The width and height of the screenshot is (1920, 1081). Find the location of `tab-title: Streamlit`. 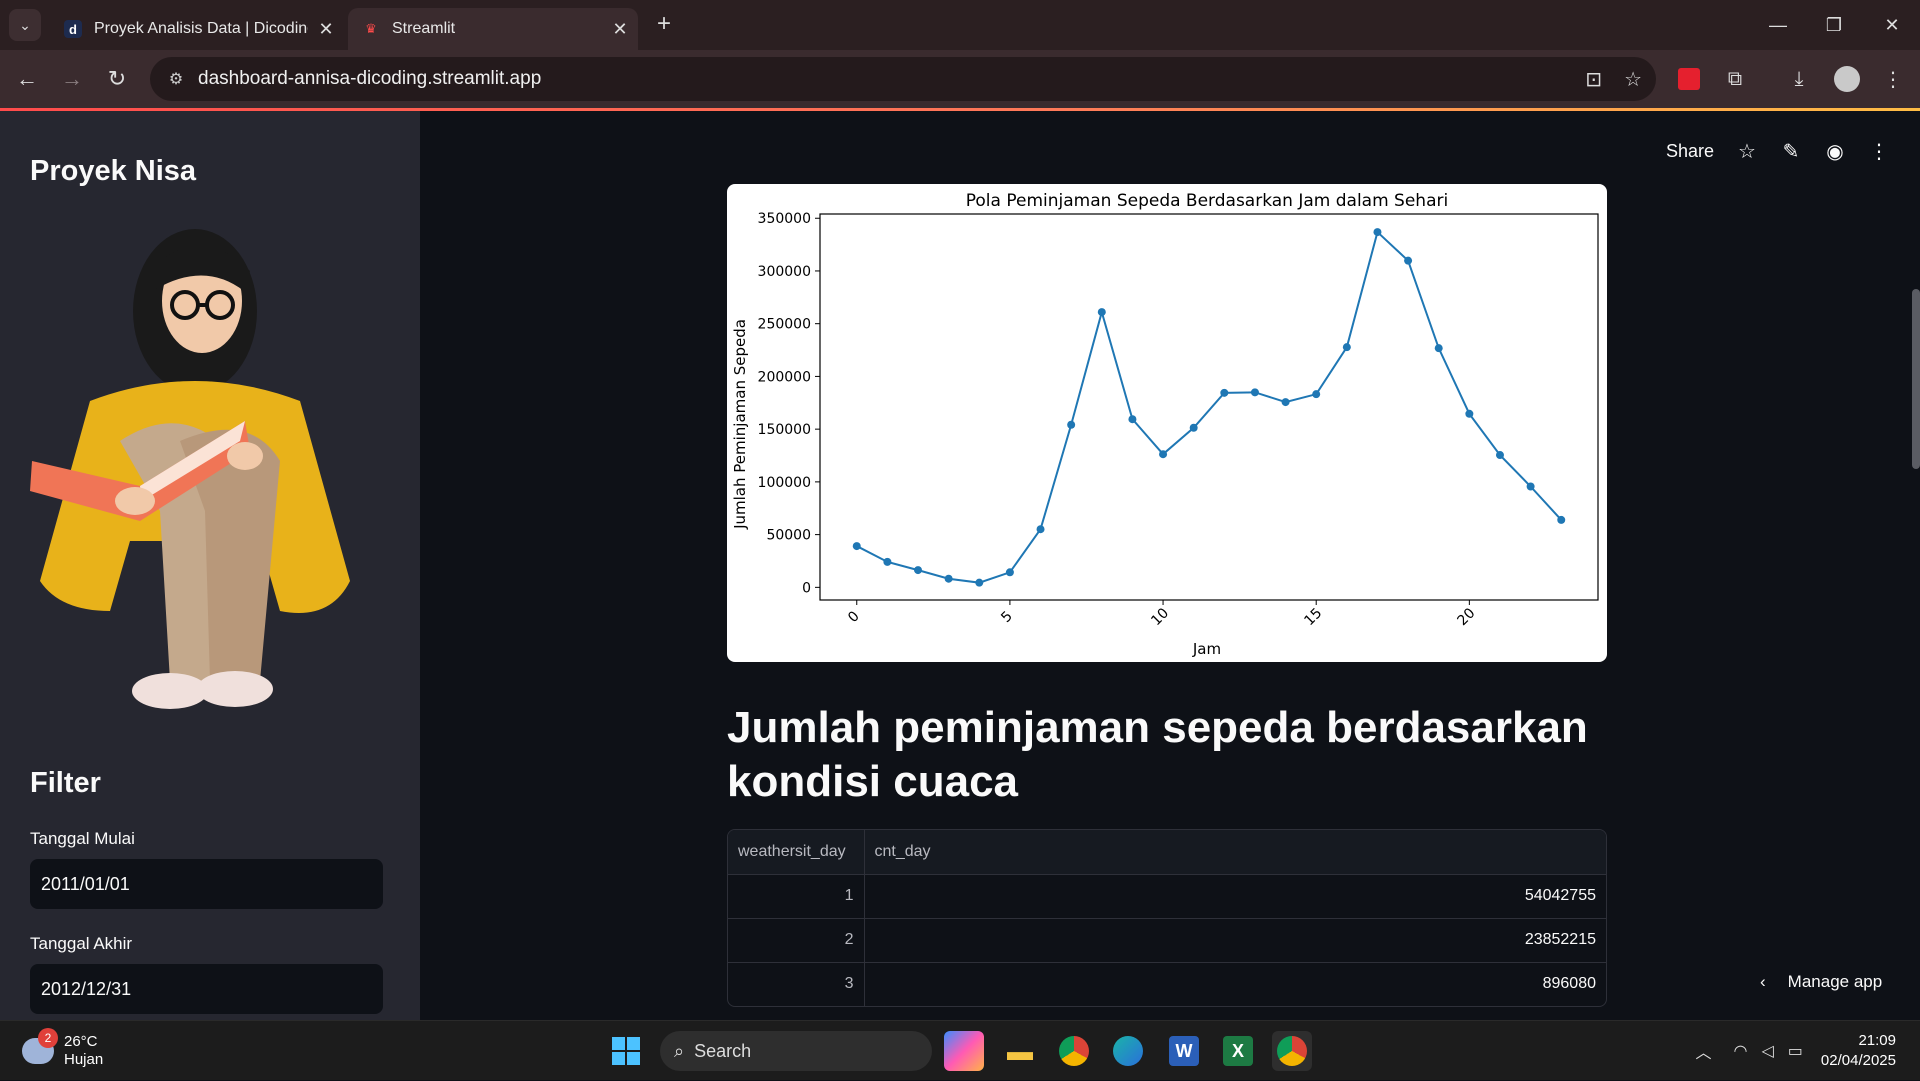

tab-title: Streamlit is located at coordinates (497, 29).